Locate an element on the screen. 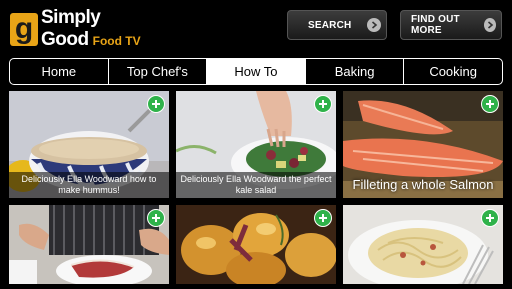 This screenshot has height=289, width=512. find-out-more-label: FIND OUT MORE is located at coordinates (435, 25).